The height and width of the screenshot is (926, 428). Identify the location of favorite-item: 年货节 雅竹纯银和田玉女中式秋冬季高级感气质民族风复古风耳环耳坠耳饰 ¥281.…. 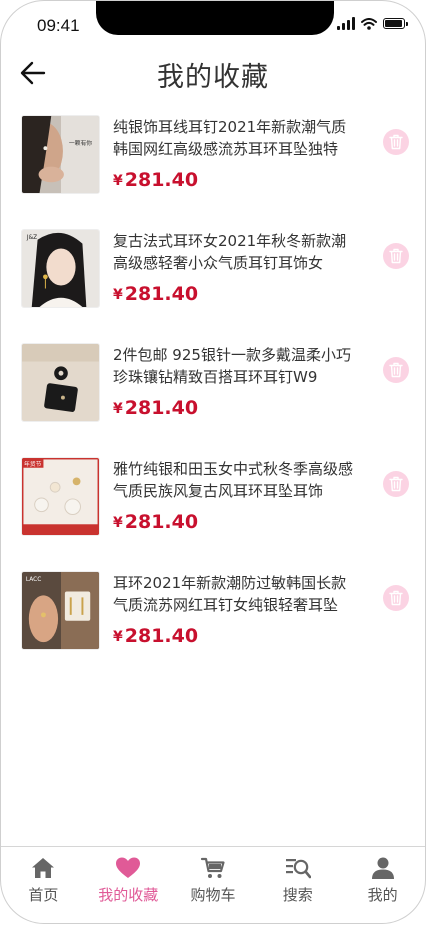
(213, 500).